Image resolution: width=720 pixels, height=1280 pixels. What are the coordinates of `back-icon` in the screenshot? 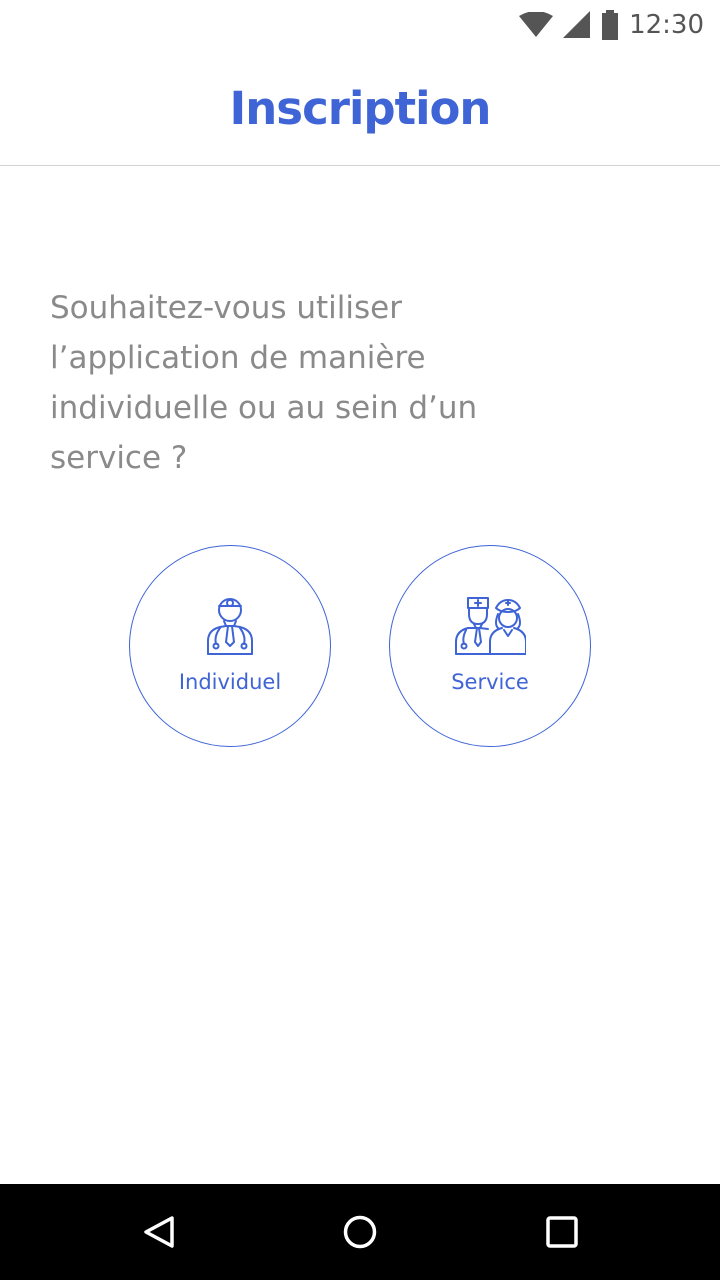 It's located at (159, 1232).